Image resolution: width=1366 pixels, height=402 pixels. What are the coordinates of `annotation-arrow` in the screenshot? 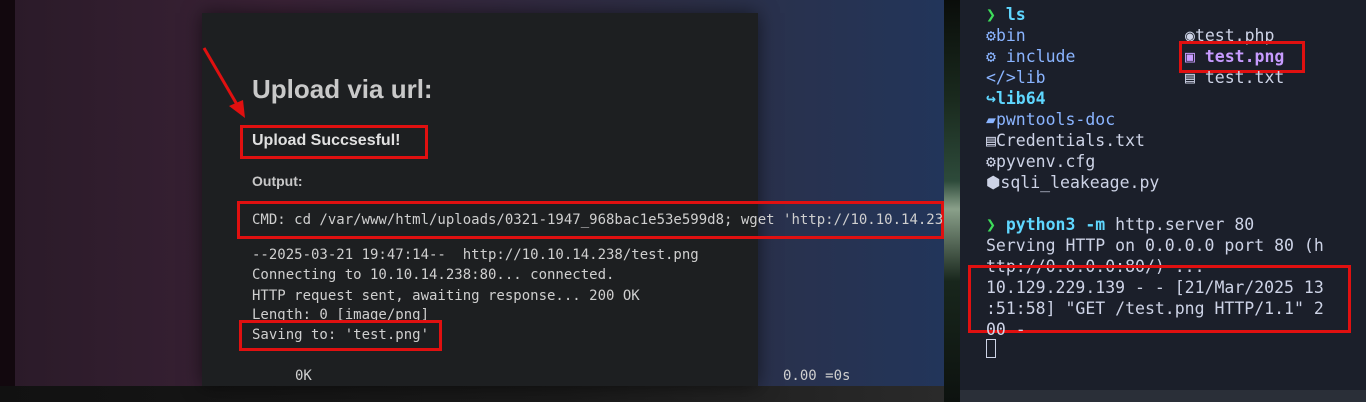 It's located at (223, 82).